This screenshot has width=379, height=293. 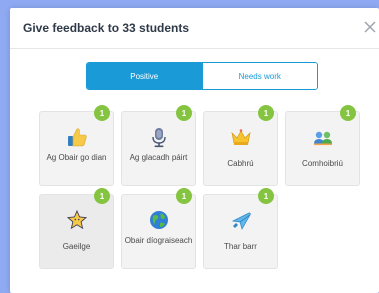 What do you see at coordinates (76, 157) in the screenshot?
I see `skill-label: Ag Obair go dian` at bounding box center [76, 157].